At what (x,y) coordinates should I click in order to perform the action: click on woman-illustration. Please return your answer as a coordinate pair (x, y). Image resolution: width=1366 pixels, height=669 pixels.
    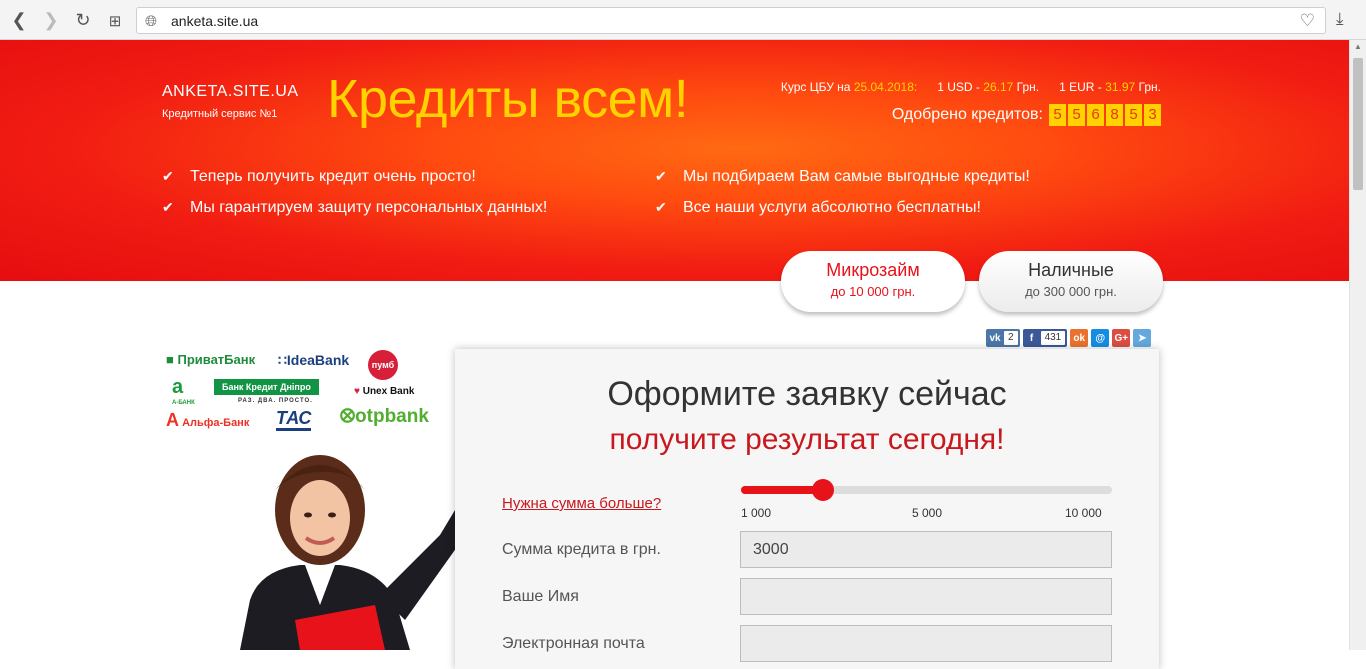
    Looking at the image, I should click on (361, 551).